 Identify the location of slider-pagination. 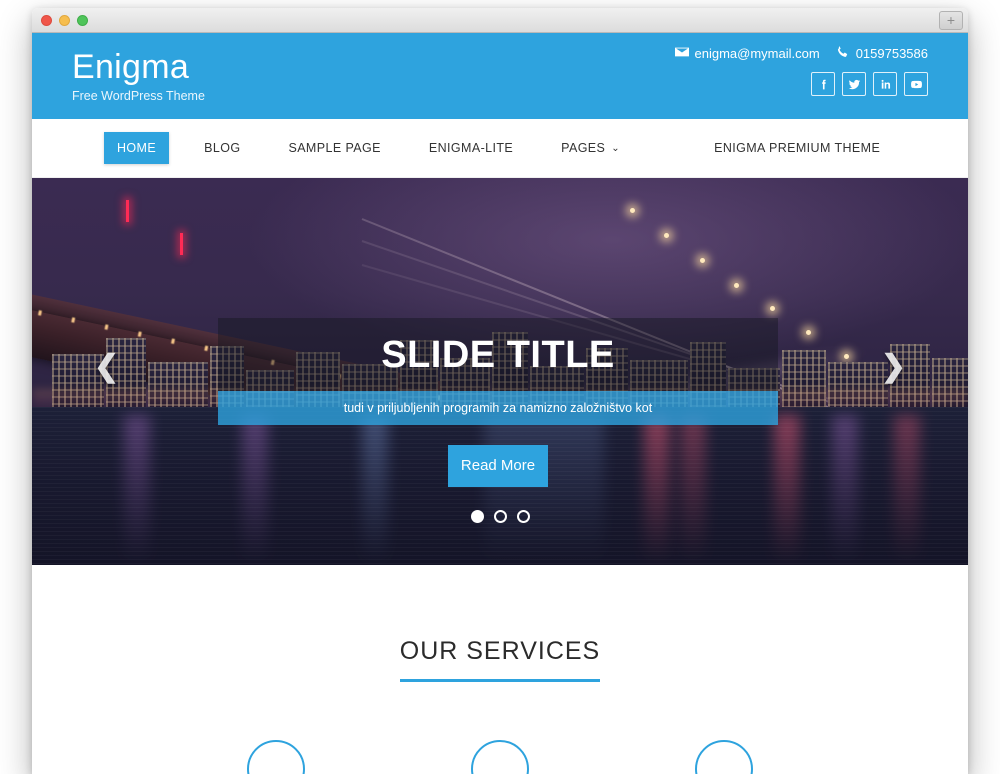
(500, 516).